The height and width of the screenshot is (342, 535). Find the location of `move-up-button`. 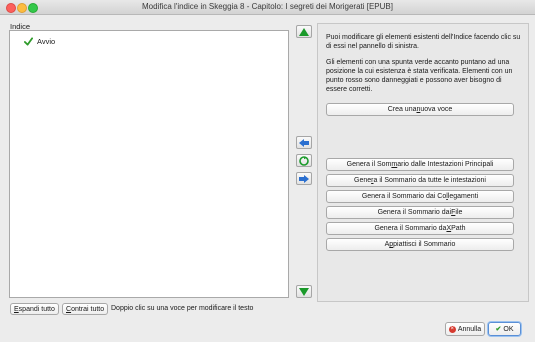

move-up-button is located at coordinates (304, 31).